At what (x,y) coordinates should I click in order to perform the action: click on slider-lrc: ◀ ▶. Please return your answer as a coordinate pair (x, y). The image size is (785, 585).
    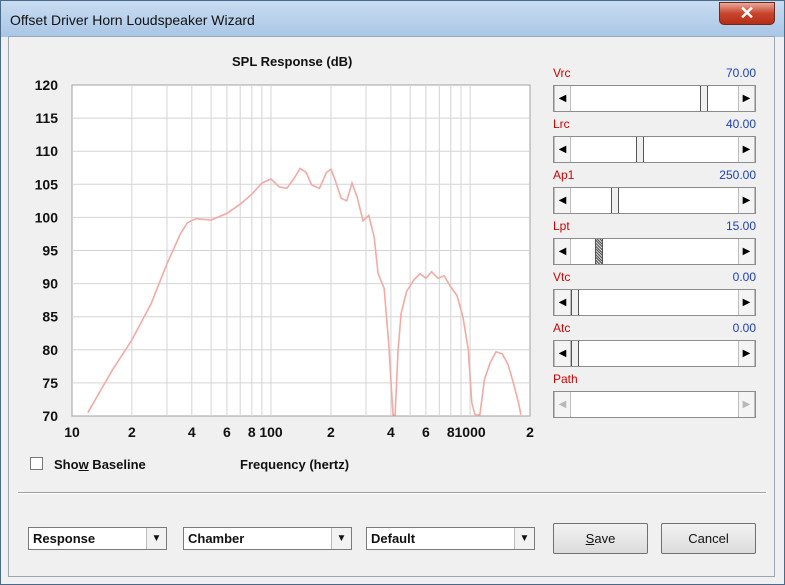
    Looking at the image, I should click on (654, 149).